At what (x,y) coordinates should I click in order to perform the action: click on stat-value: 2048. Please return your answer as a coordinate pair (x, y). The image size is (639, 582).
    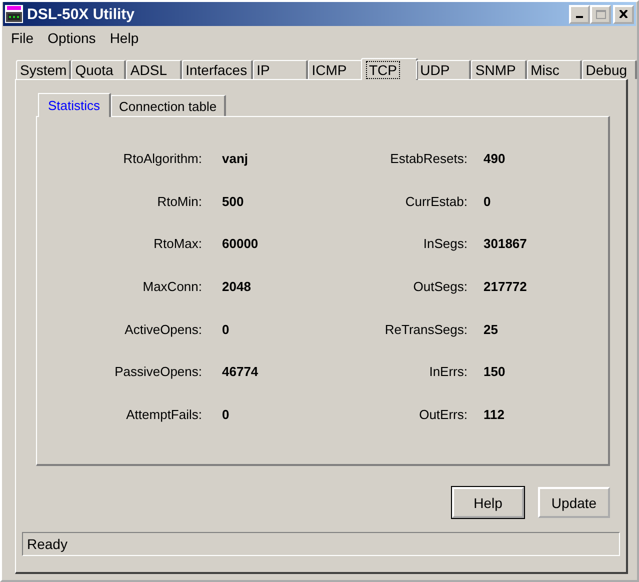
    Looking at the image, I should click on (236, 286).